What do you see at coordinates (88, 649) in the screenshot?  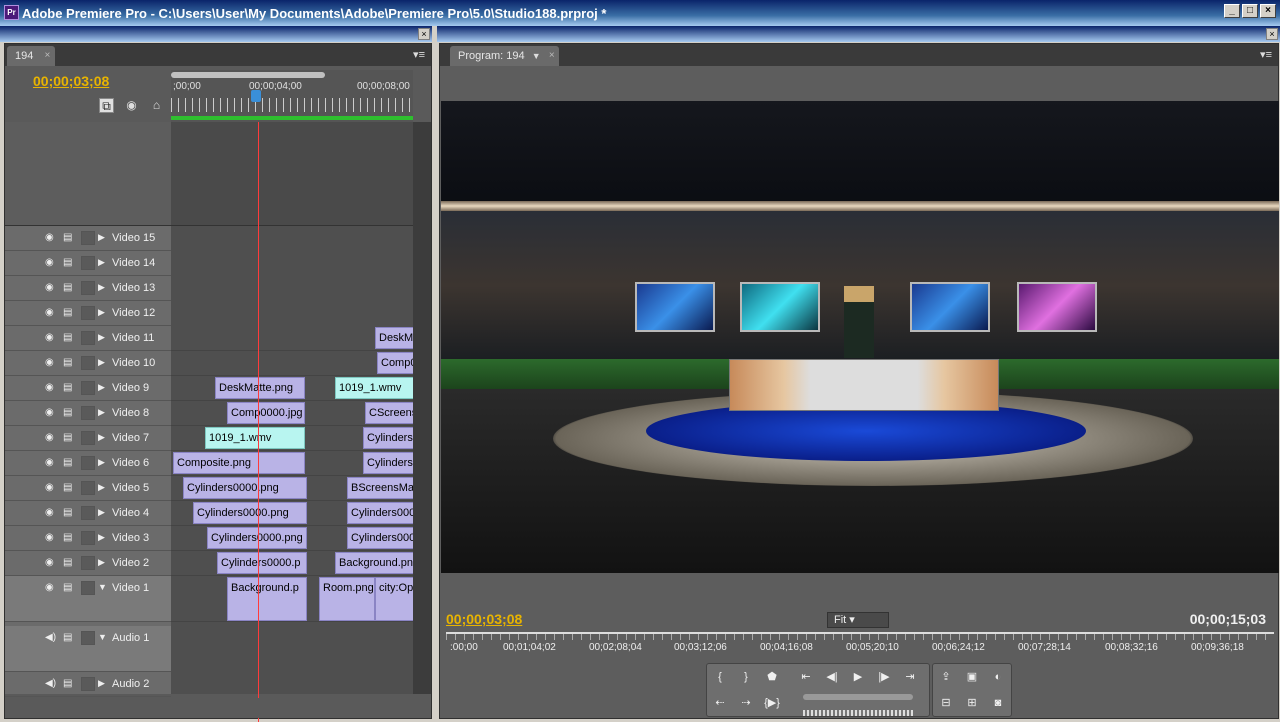 I see `track-header-audio-1: ◀) ▤ ▼ Audio 1` at bounding box center [88, 649].